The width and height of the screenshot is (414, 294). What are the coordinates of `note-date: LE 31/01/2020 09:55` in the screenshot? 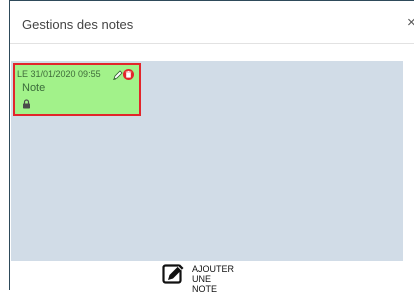 It's located at (59, 74).